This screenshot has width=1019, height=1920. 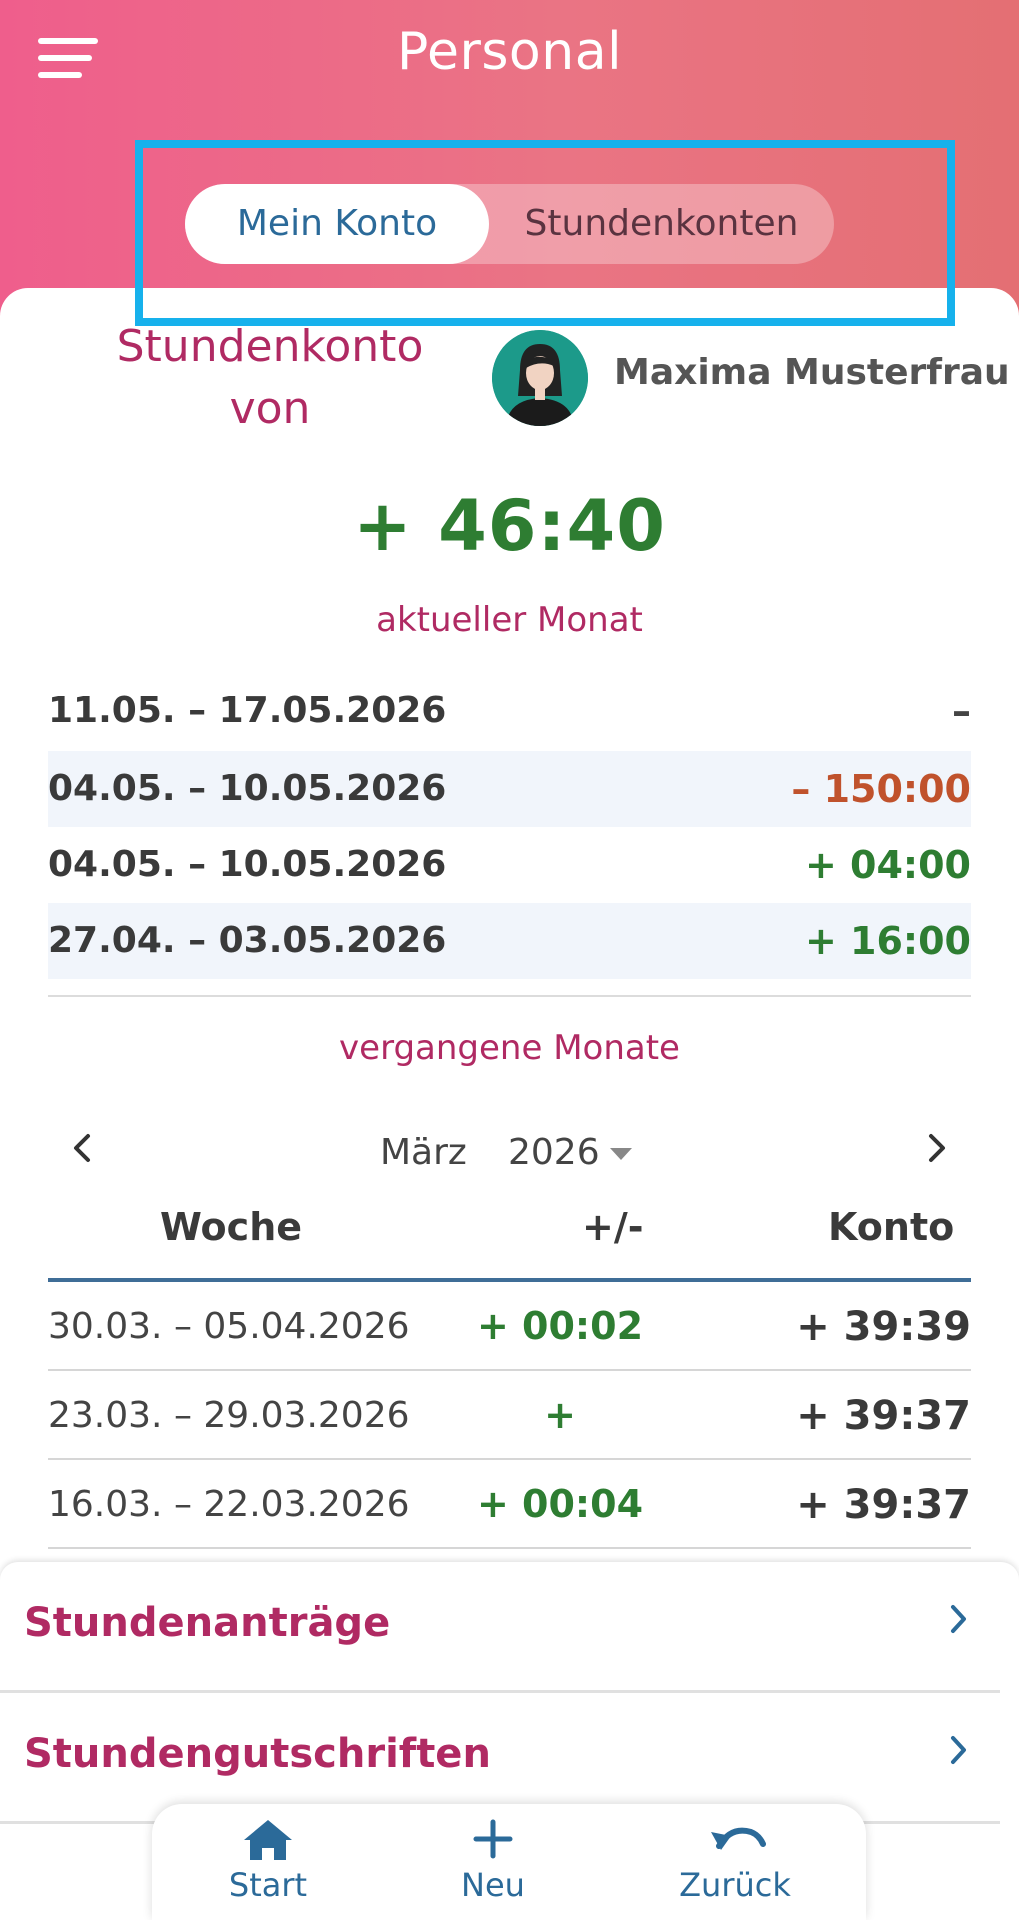 What do you see at coordinates (423, 1152) in the screenshot?
I see `month-label: März` at bounding box center [423, 1152].